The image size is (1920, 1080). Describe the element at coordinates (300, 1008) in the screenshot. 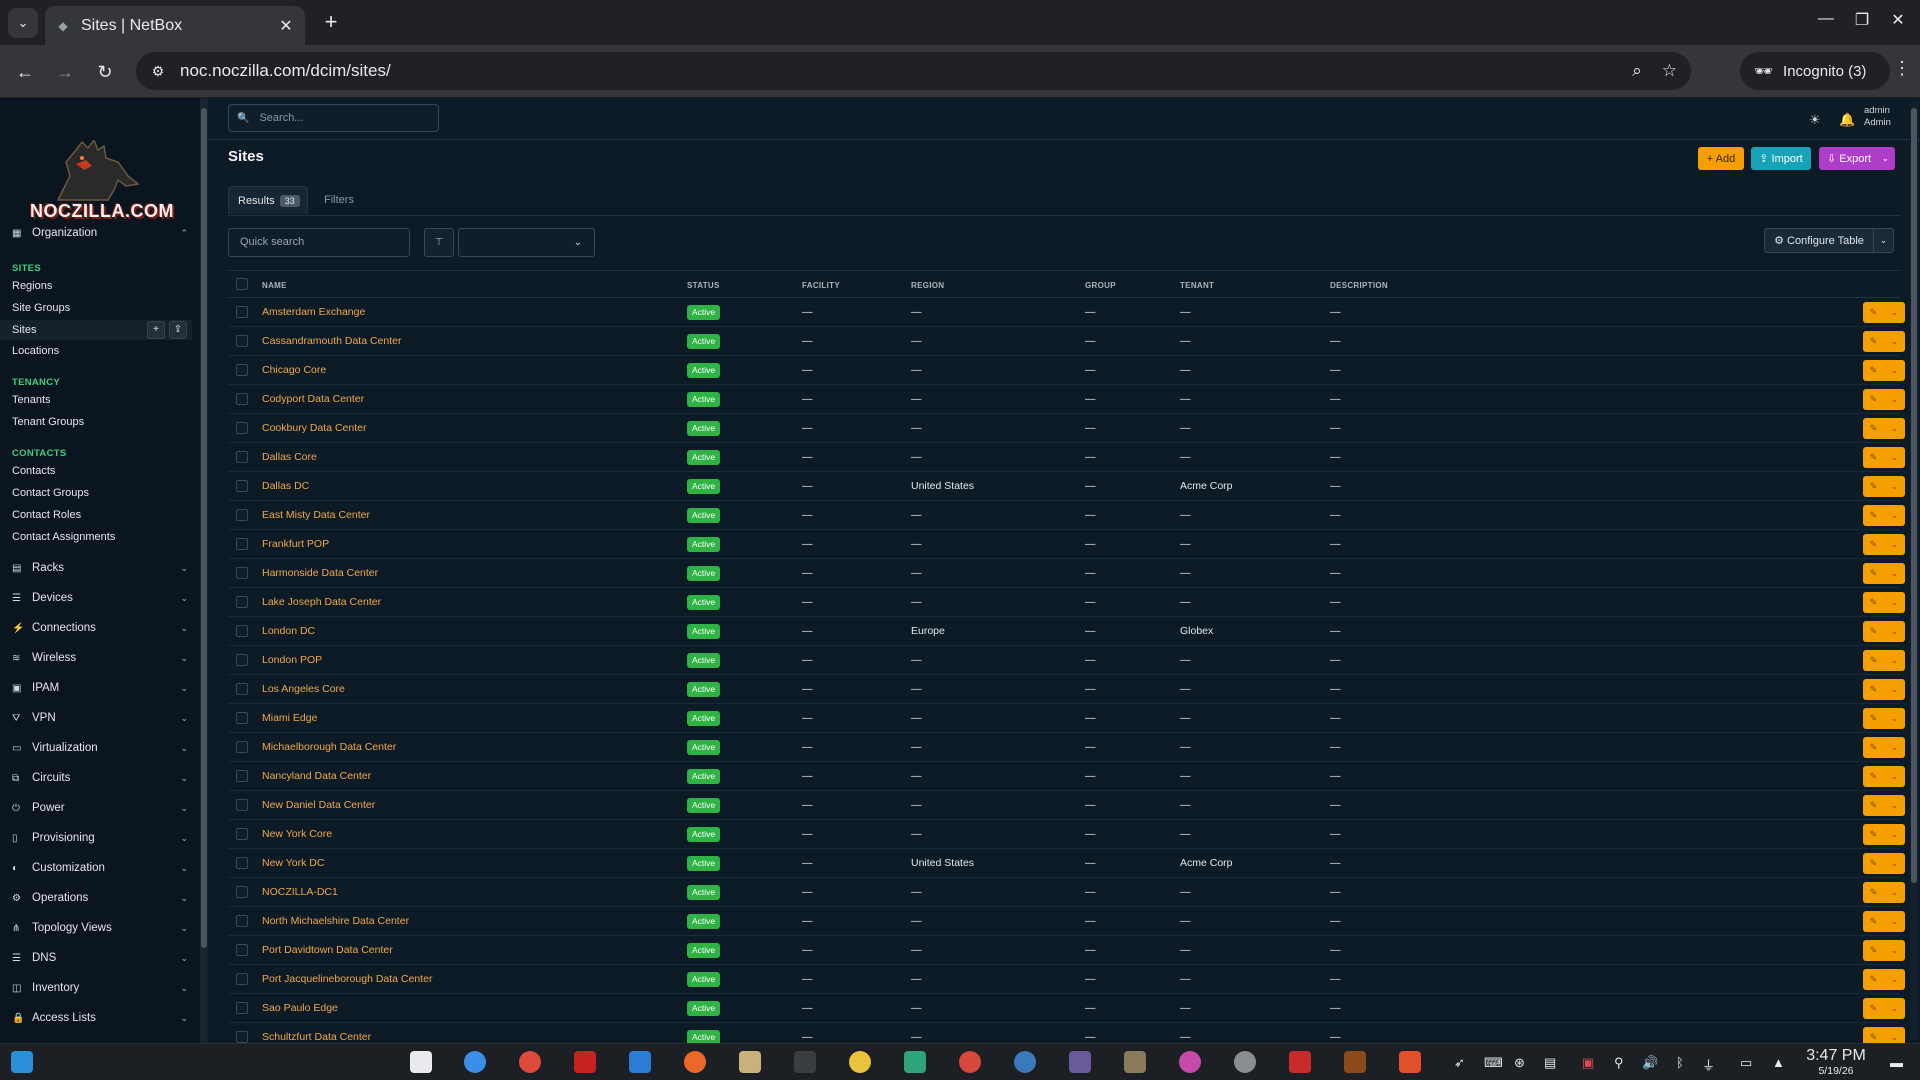

I see `cell-name: Sao Paulo Edge` at that location.